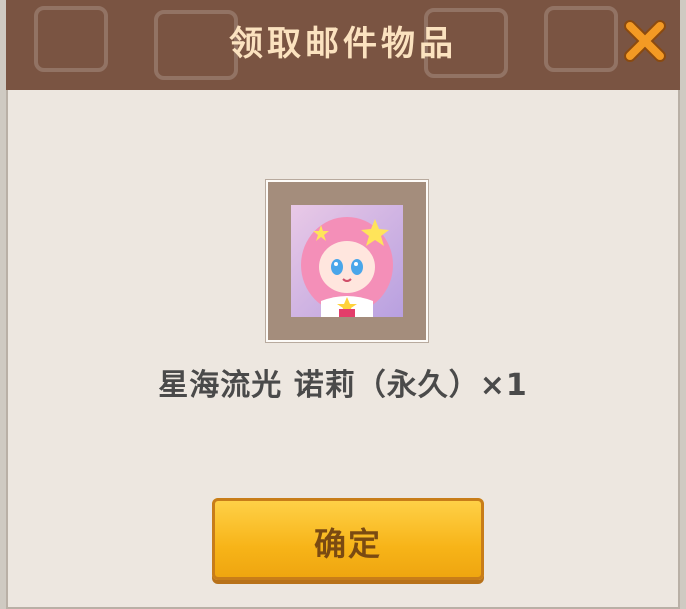  I want to click on avatar-skin-icon, so click(347, 261).